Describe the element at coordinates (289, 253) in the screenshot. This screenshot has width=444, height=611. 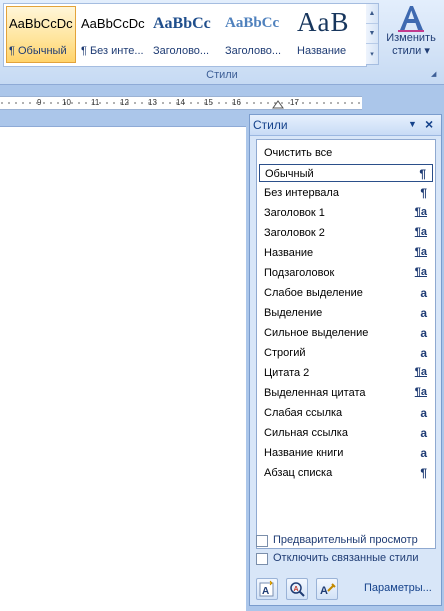
I see `style-item-label: Название` at that location.